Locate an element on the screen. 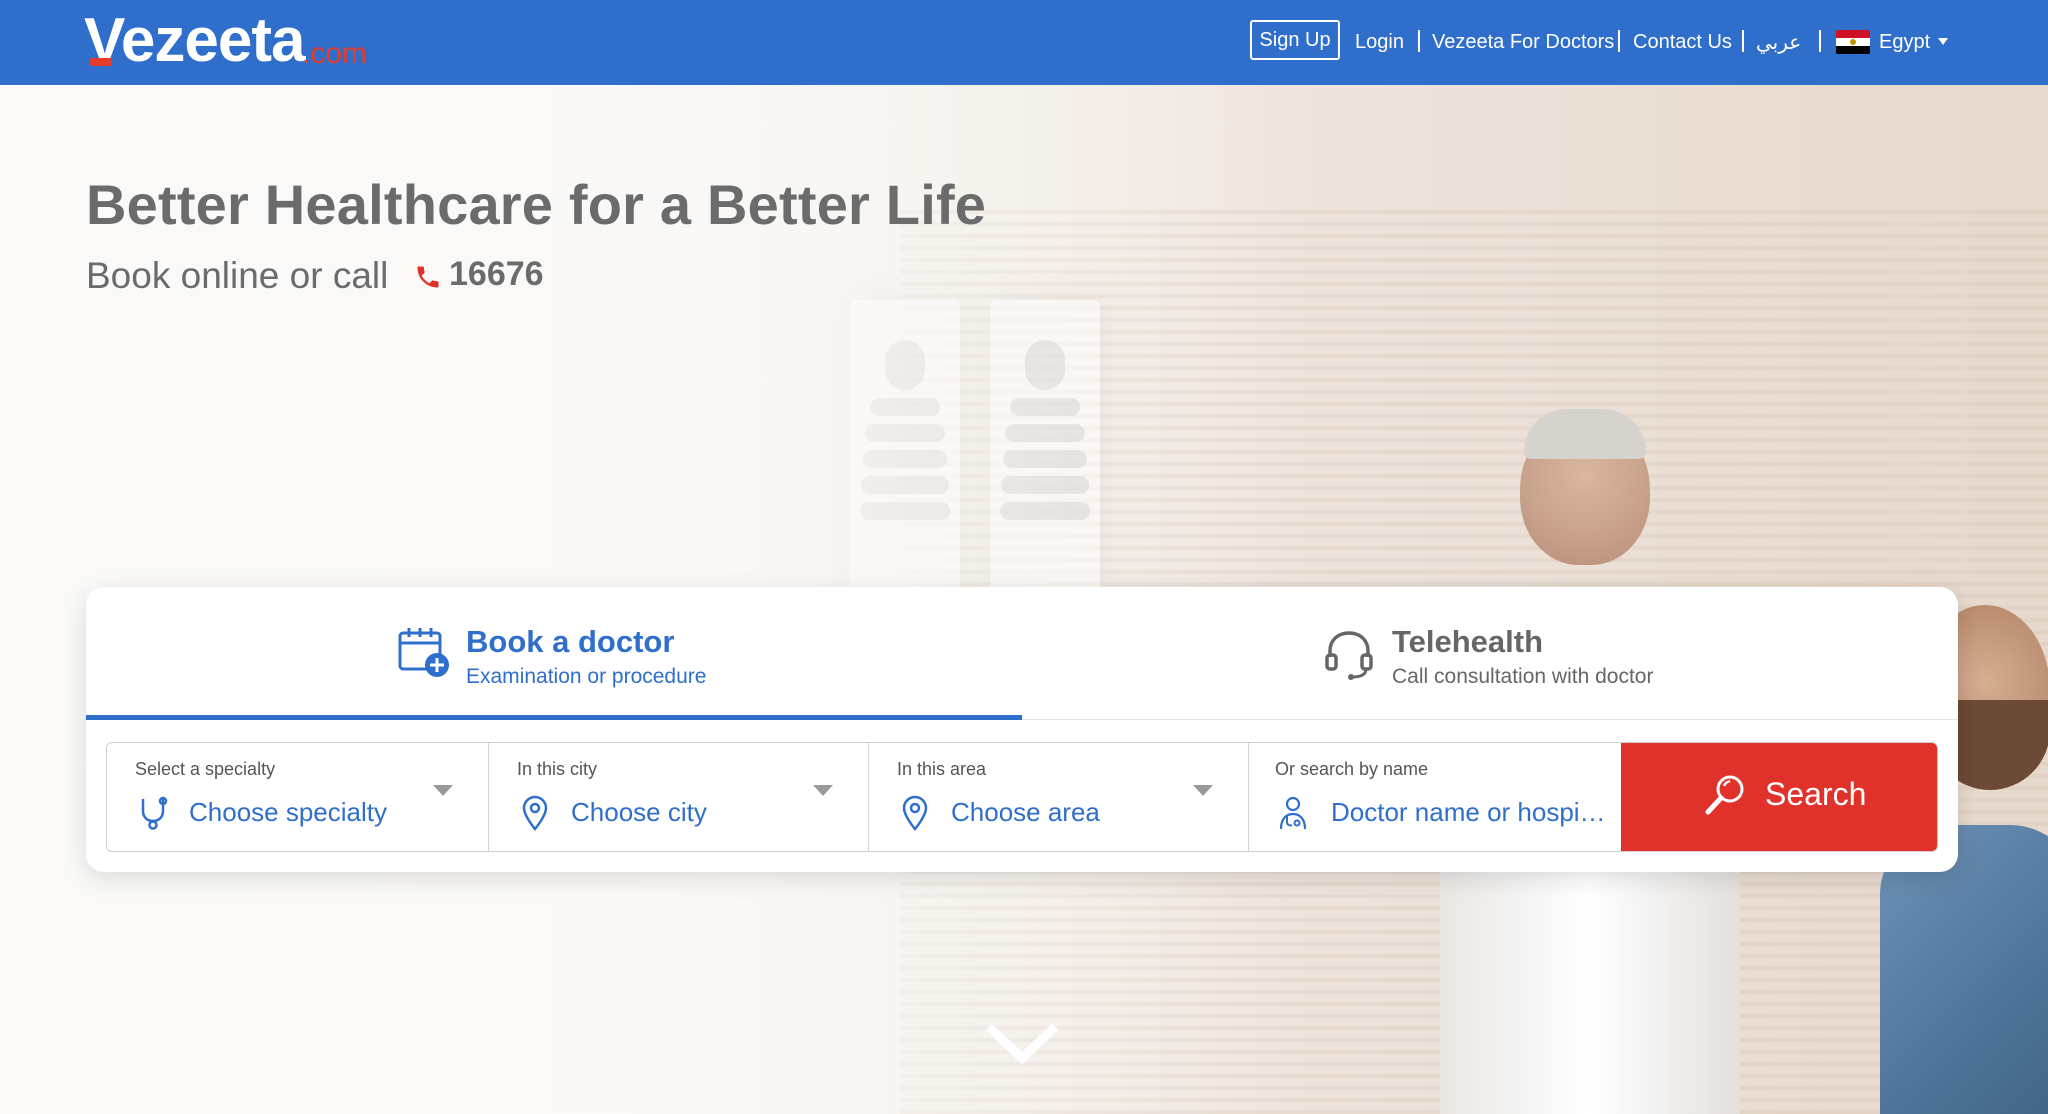 The width and height of the screenshot is (2048, 1114). calendar-plus-icon is located at coordinates (423, 652).